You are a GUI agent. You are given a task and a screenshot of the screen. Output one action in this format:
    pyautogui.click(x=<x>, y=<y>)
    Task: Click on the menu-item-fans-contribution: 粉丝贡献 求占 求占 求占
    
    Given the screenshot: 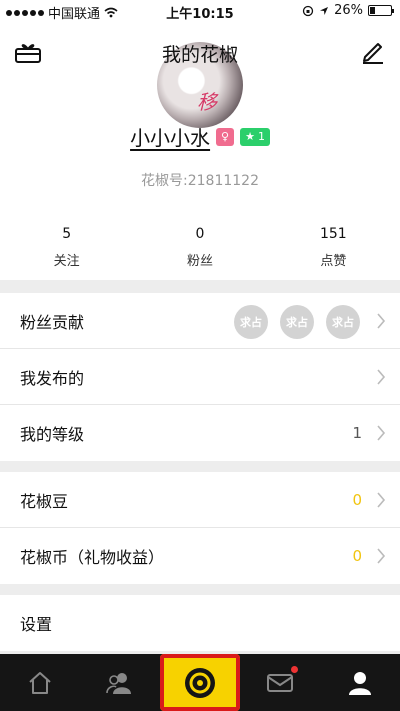 What is the action you would take?
    pyautogui.click(x=200, y=321)
    